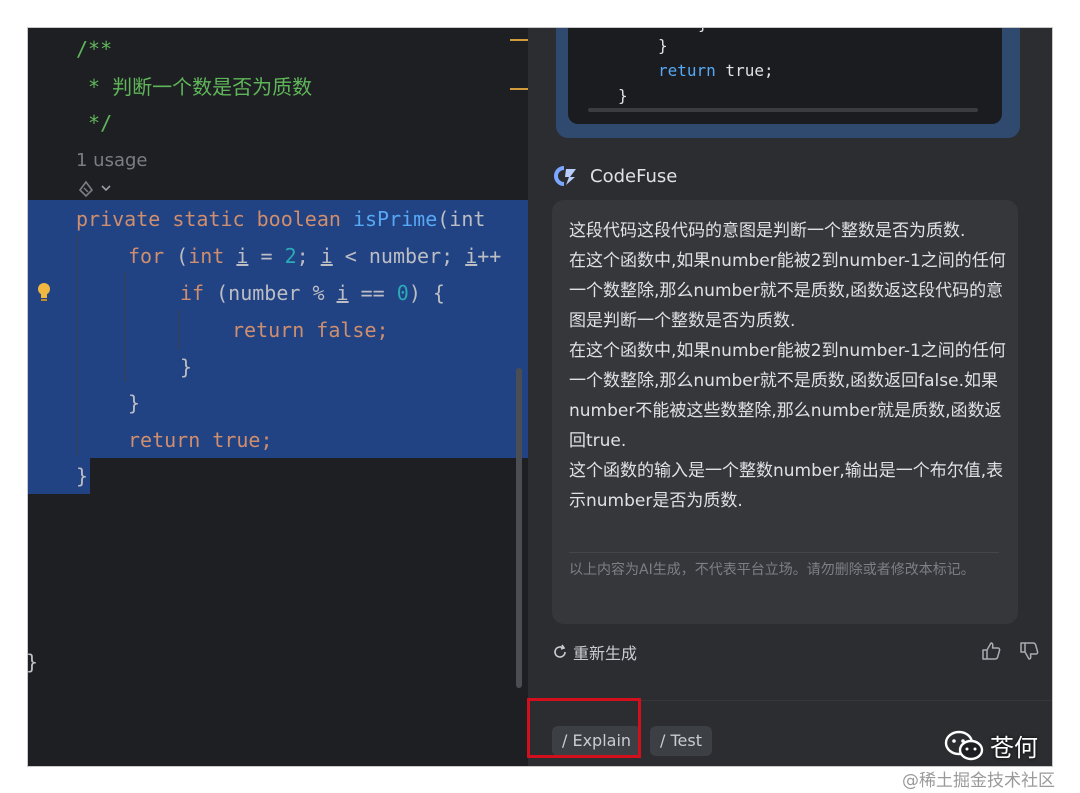 The width and height of the screenshot is (1080, 793). What do you see at coordinates (716, 70) in the screenshot?
I see `snippet-line: return true;` at bounding box center [716, 70].